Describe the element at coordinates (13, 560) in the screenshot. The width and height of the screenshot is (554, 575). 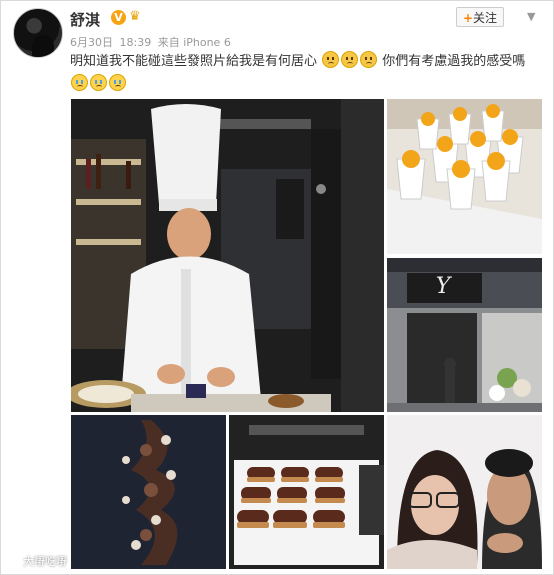
I see `watermark-logo-icon` at that location.